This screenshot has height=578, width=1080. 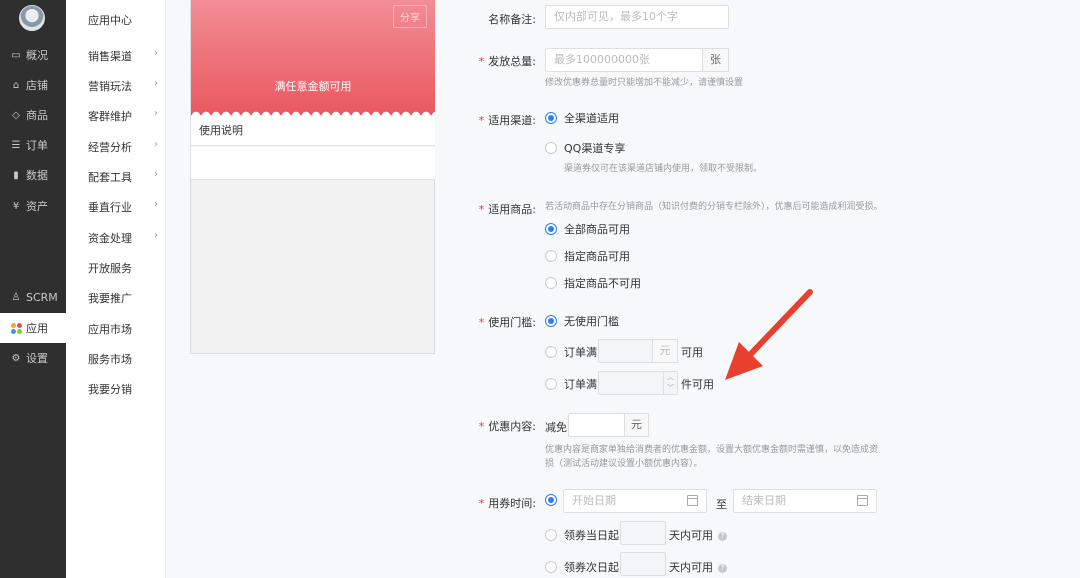 What do you see at coordinates (123, 238) in the screenshot?
I see `subnav-item: 资金处理 ›` at bounding box center [123, 238].